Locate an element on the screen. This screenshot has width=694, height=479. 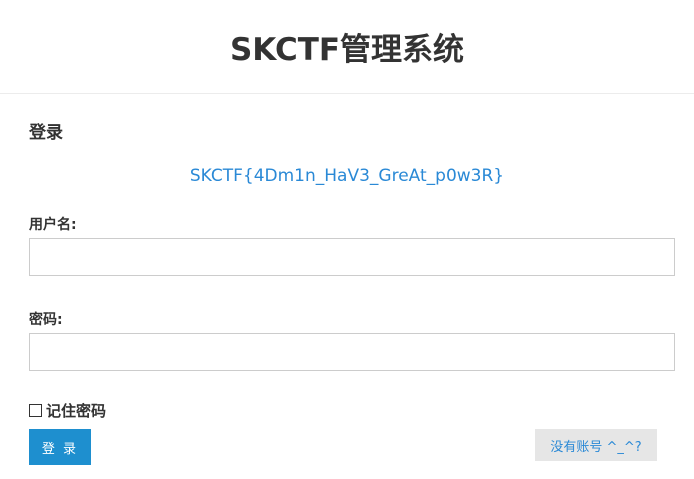
password-input is located at coordinates (352, 352).